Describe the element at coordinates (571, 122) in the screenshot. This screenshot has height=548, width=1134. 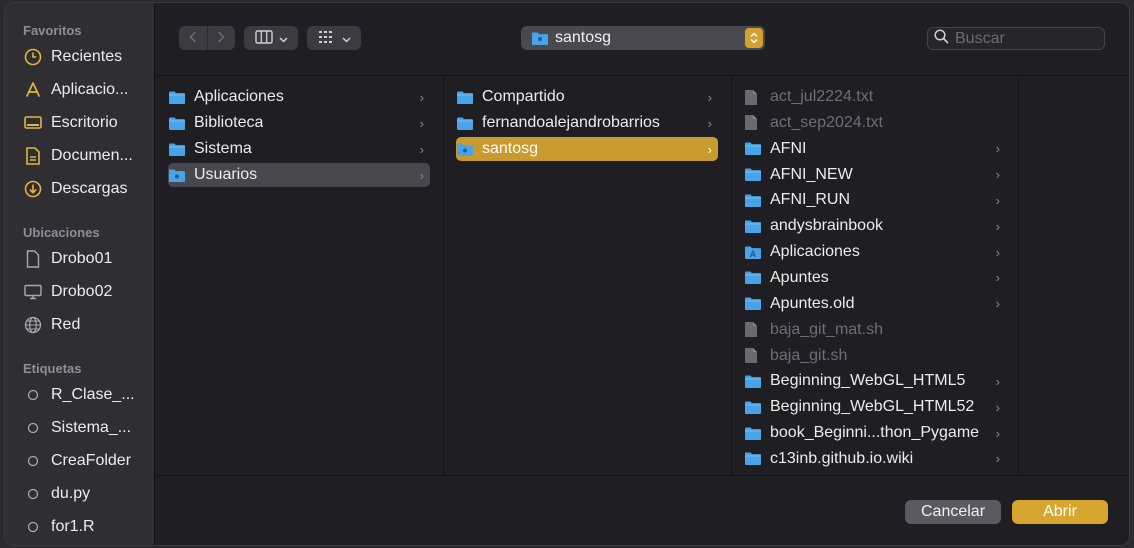
I see `item-label: fernandoalejandrobarrios` at that location.